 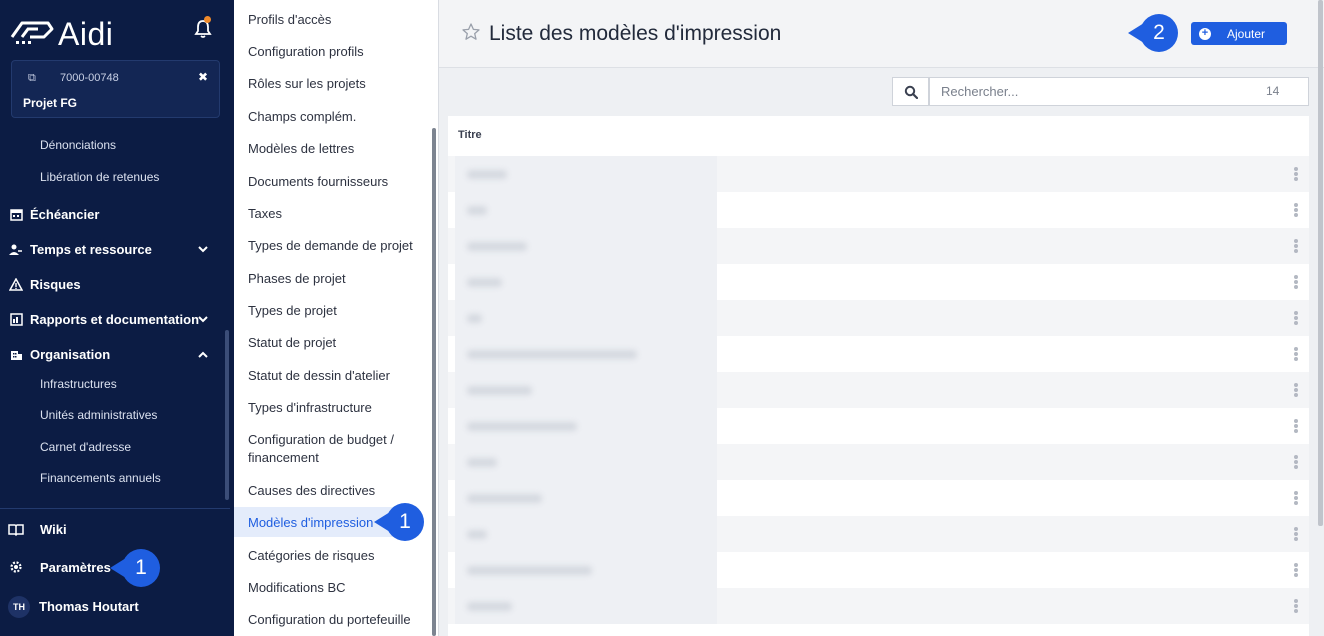 I want to click on sidebar-item-wiki: Wiki, so click(x=37, y=529).